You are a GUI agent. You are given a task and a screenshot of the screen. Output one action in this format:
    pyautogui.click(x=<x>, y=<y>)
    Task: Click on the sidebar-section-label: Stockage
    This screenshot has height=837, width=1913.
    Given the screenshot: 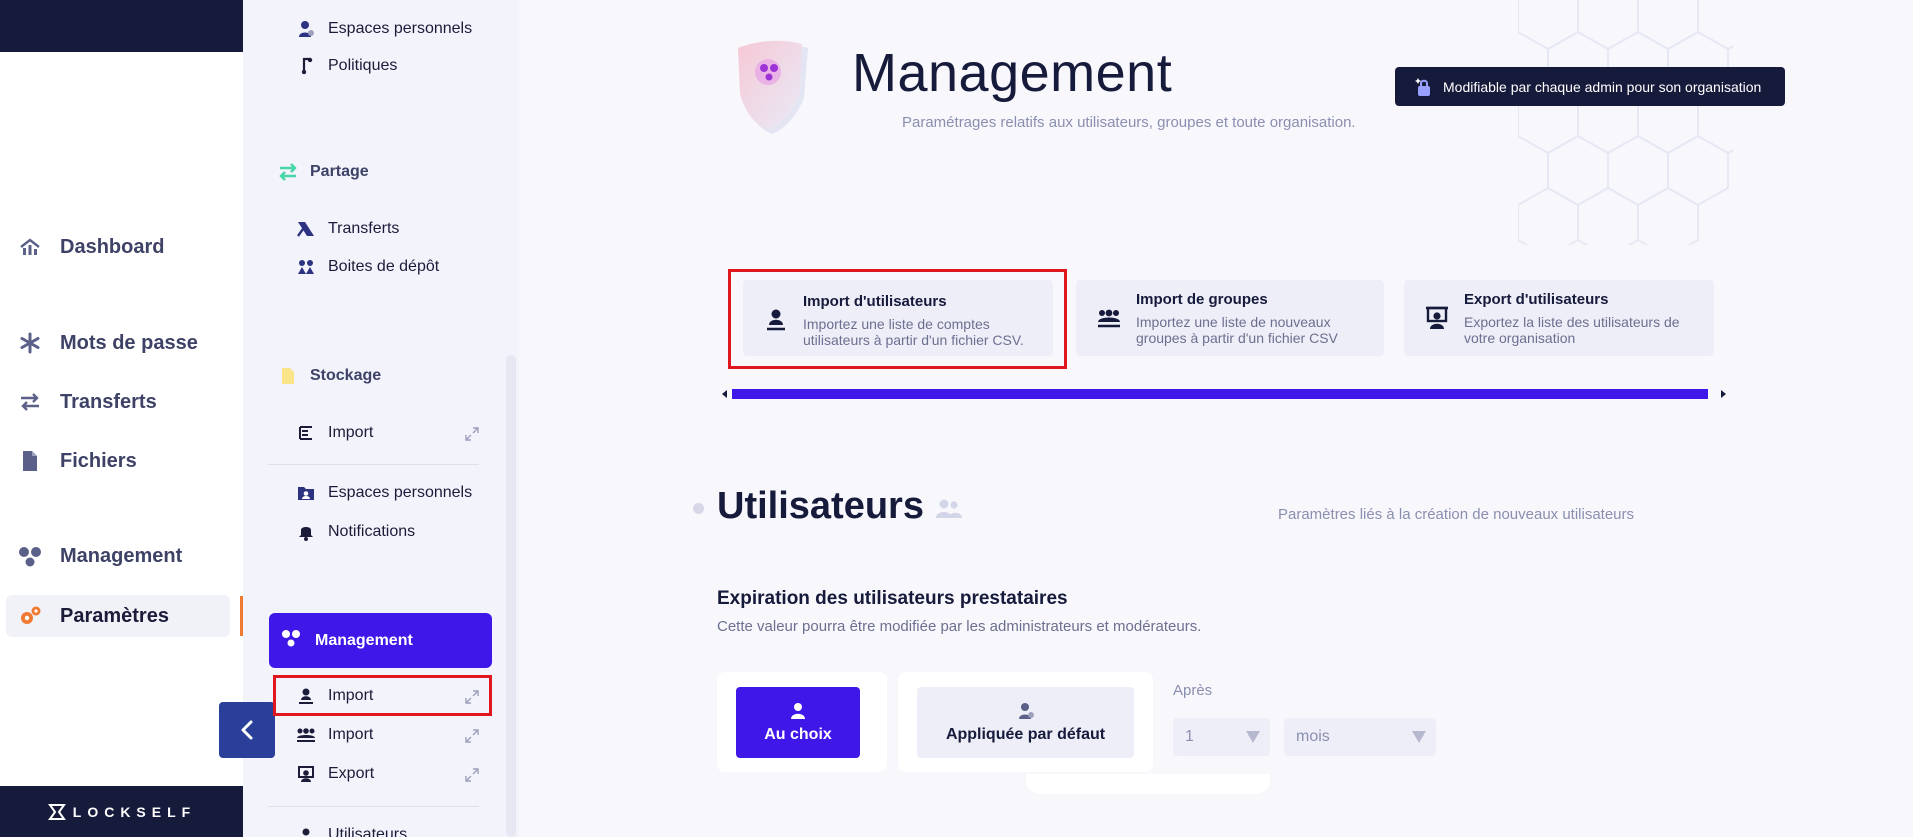 What is the action you would take?
    pyautogui.click(x=346, y=375)
    